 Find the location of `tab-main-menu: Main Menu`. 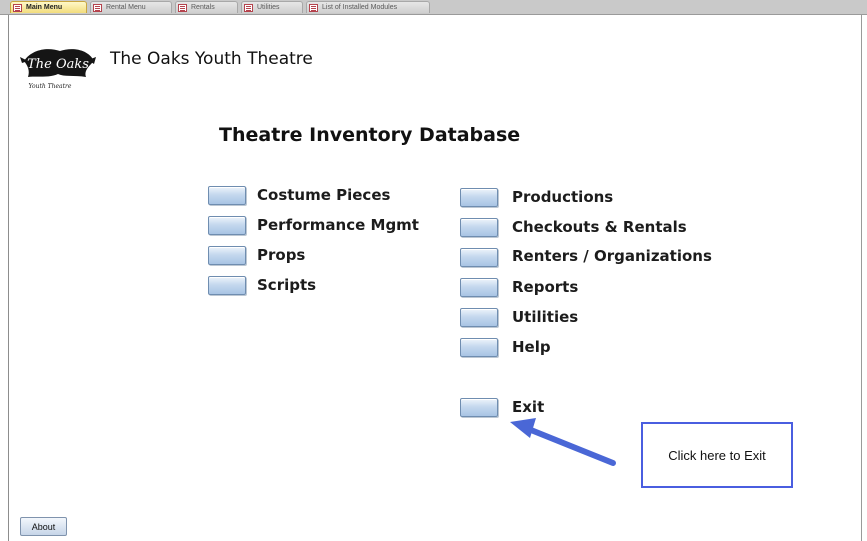

tab-main-menu: Main Menu is located at coordinates (48, 7).